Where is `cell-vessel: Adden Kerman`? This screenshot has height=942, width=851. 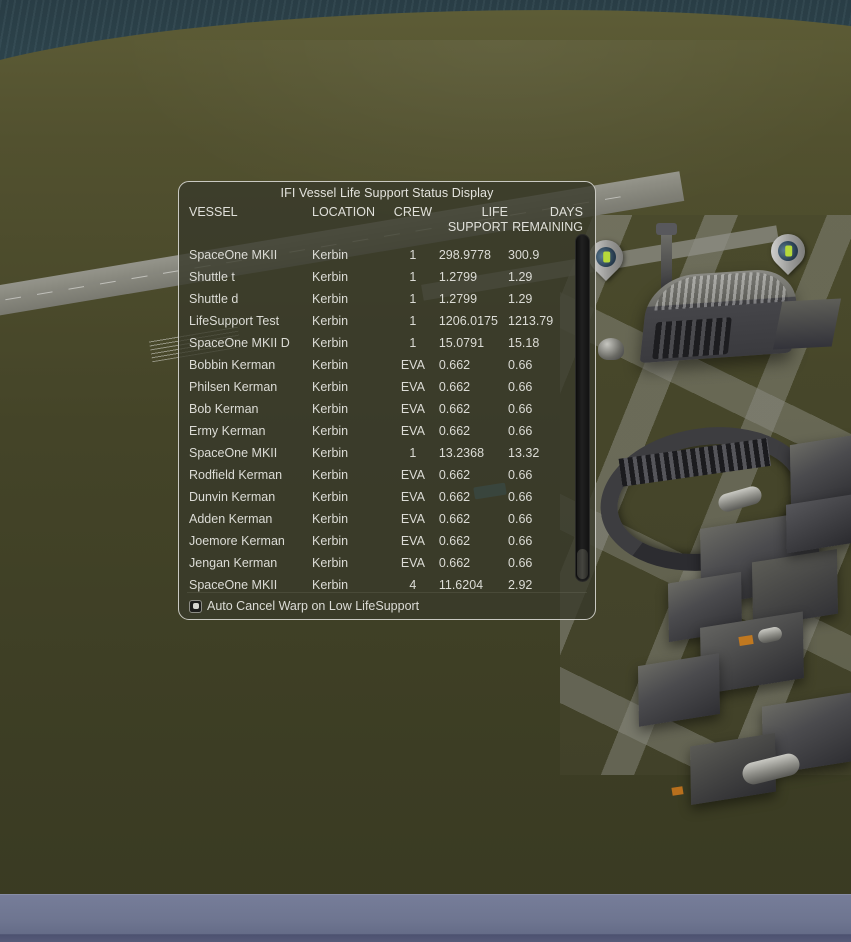
cell-vessel: Adden Kerman is located at coordinates (231, 519).